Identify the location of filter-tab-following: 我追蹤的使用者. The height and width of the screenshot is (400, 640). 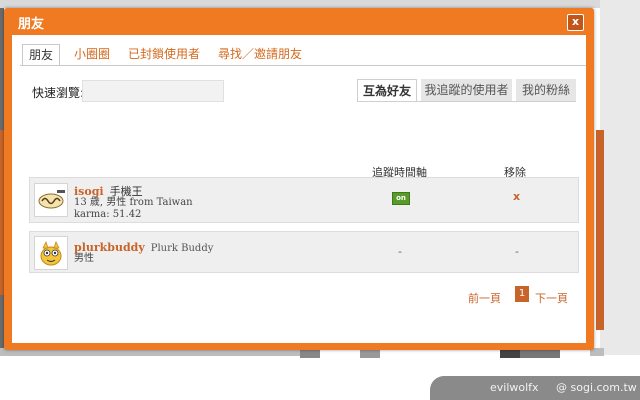
(466, 90).